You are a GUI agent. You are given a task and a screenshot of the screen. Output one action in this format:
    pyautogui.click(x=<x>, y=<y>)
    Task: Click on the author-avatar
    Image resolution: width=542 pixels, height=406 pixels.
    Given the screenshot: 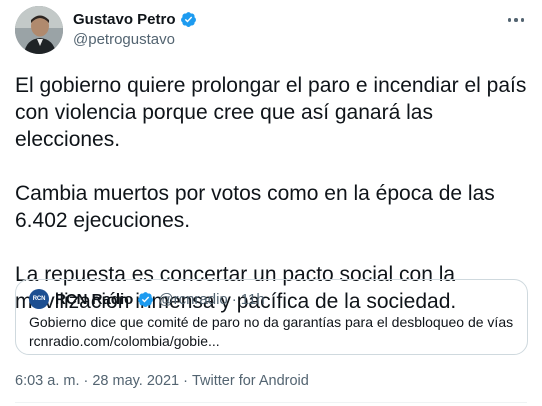 What is the action you would take?
    pyautogui.click(x=39, y=30)
    